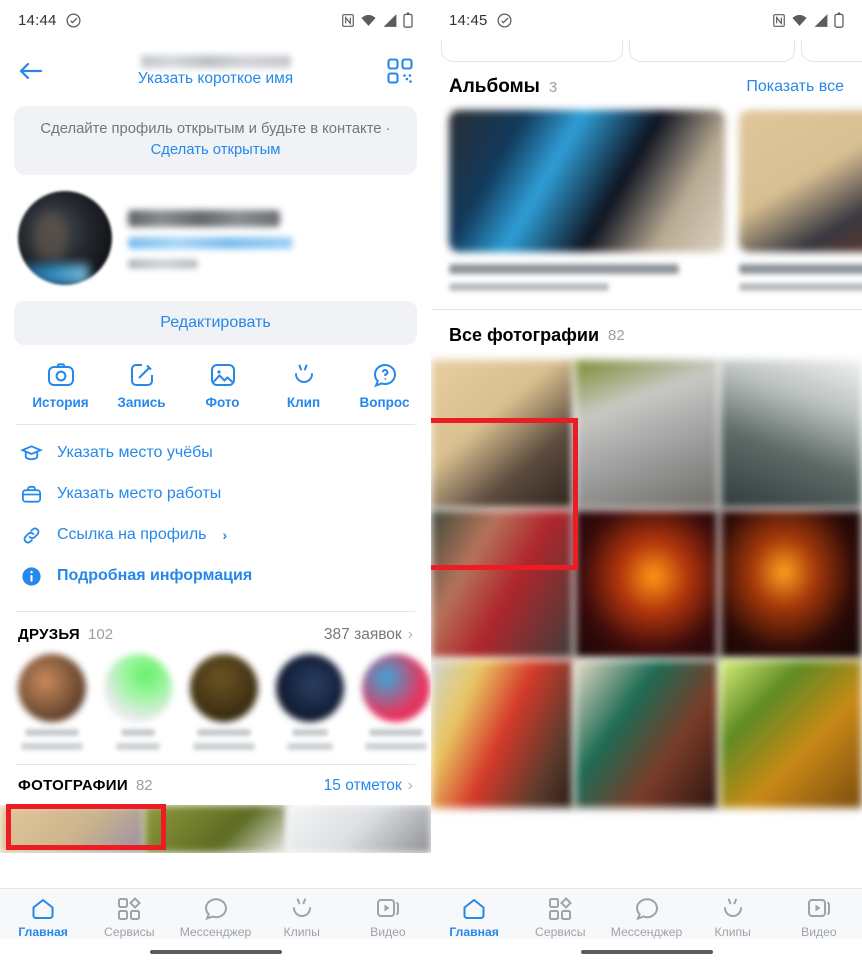  I want to click on home-icon, so click(474, 909).